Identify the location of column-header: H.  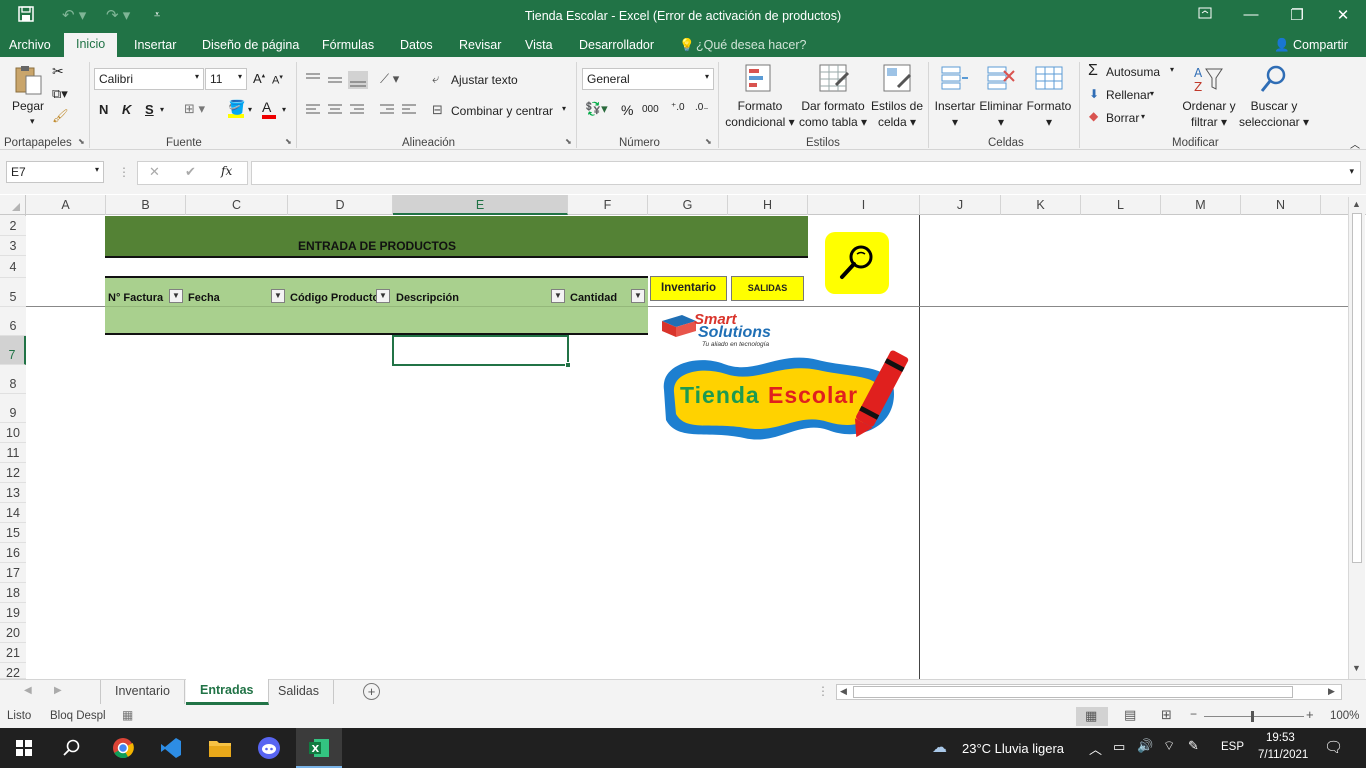
(768, 205).